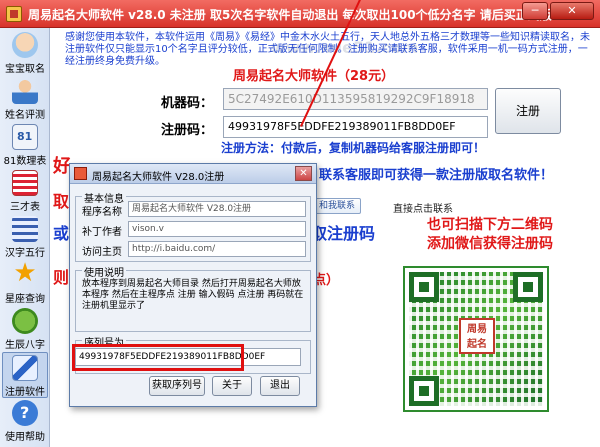 This screenshot has width=600, height=447. Describe the element at coordinates (25, 207) in the screenshot. I see `sidebar-item-label: 三才表` at that location.